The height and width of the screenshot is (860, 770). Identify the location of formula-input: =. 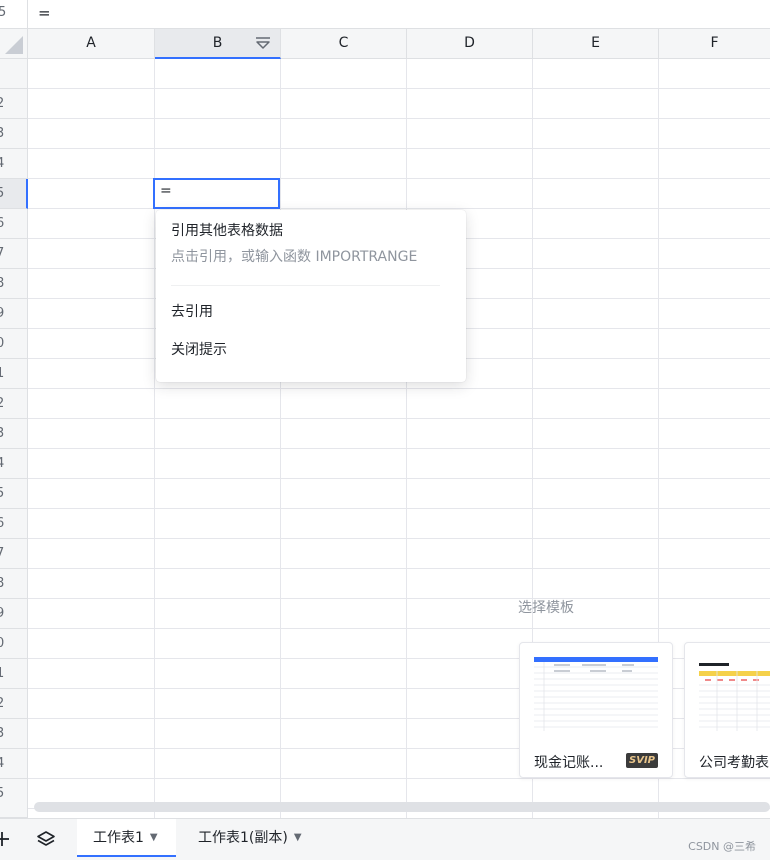
(44, 14).